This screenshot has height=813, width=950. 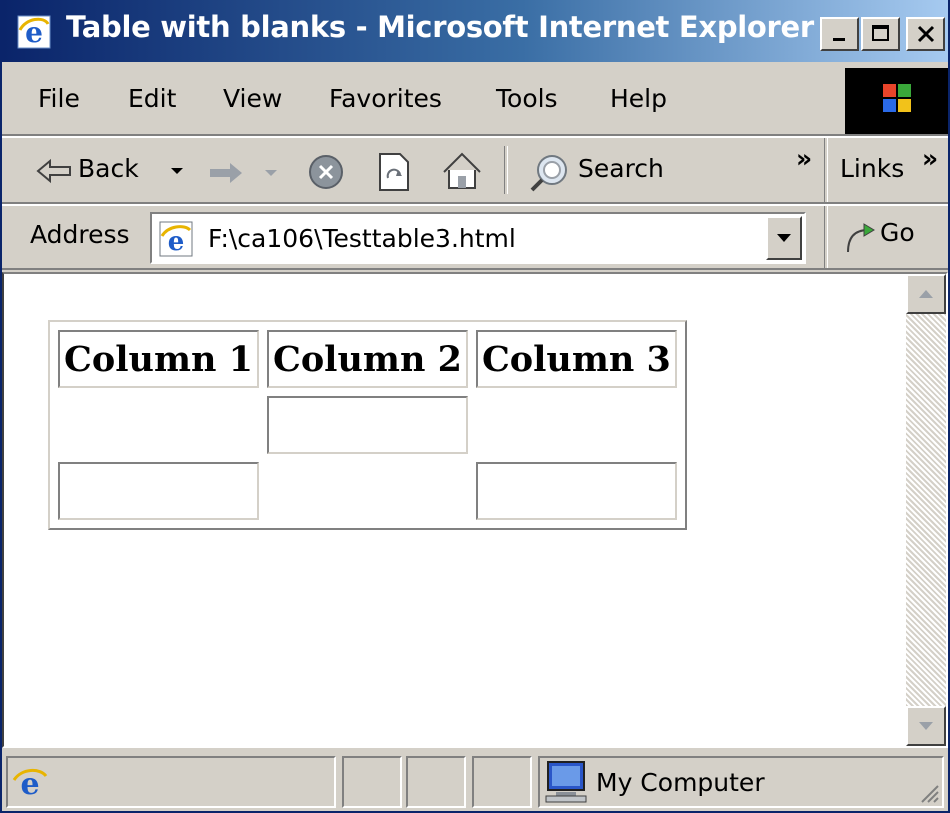 I want to click on search-button: Search, so click(x=606, y=170).